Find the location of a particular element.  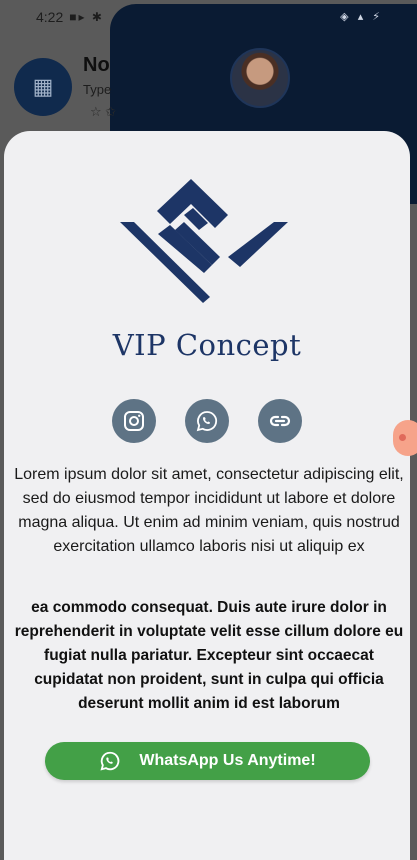

profile-avatar is located at coordinates (260, 78).